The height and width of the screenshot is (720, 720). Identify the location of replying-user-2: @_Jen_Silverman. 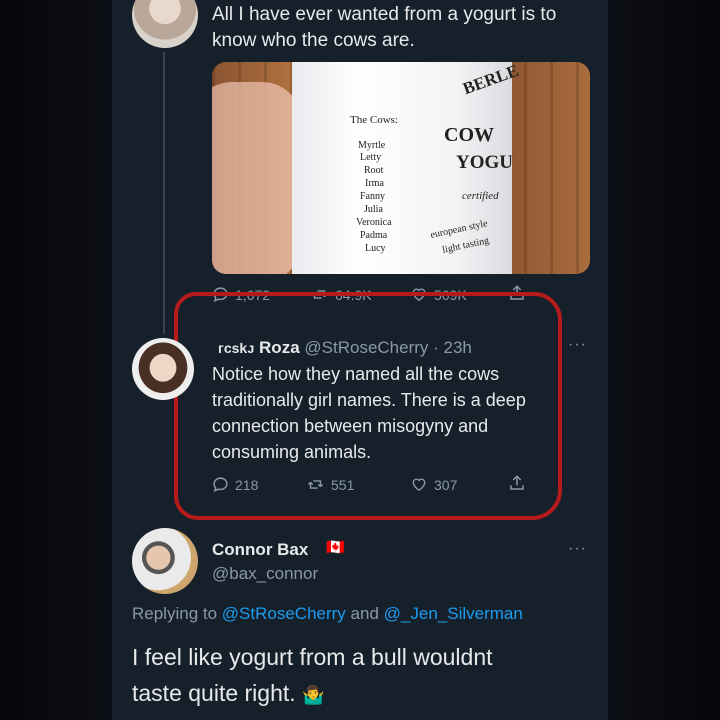
(453, 613).